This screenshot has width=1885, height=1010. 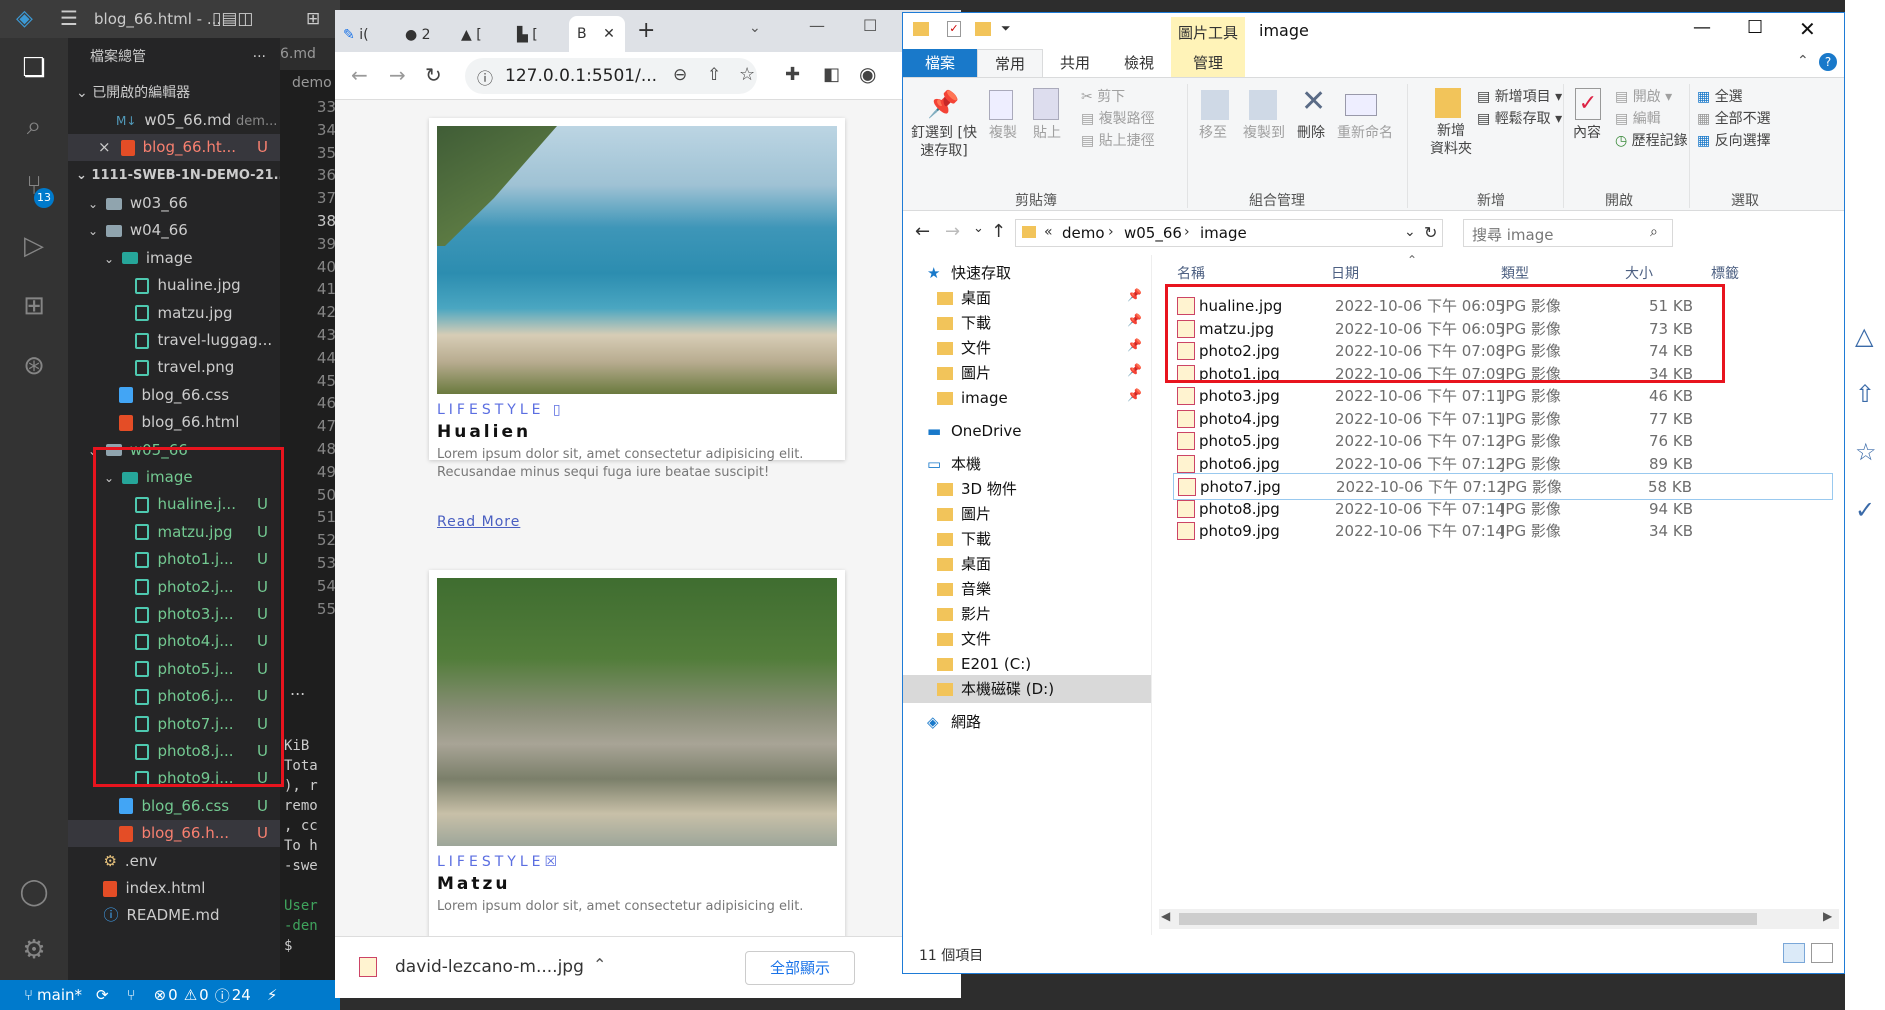 I want to click on customize-layout-icon: ⊞, so click(x=313, y=19).